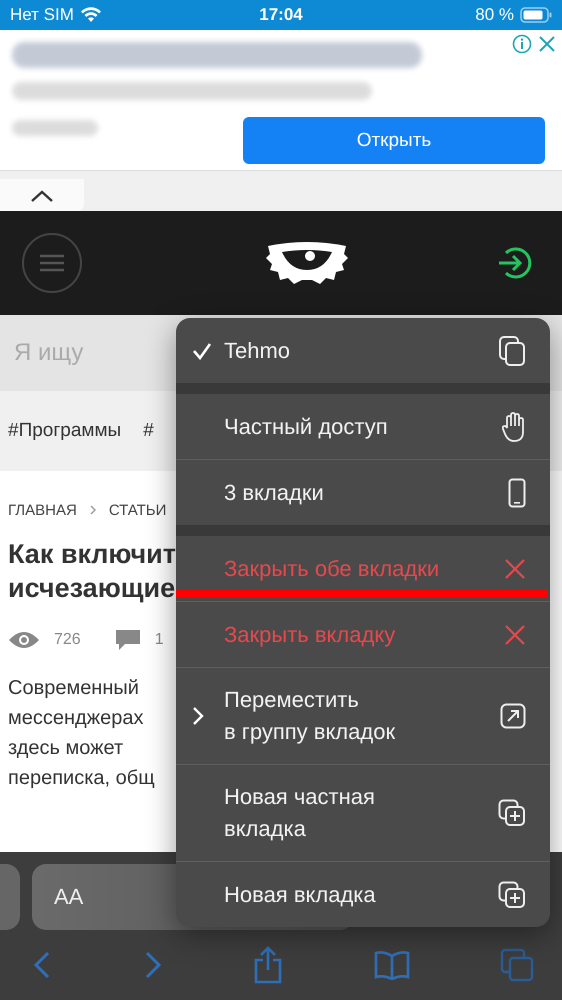 This screenshot has width=562, height=1000. What do you see at coordinates (92, 554) in the screenshot?
I see `article-title: Как включит` at bounding box center [92, 554].